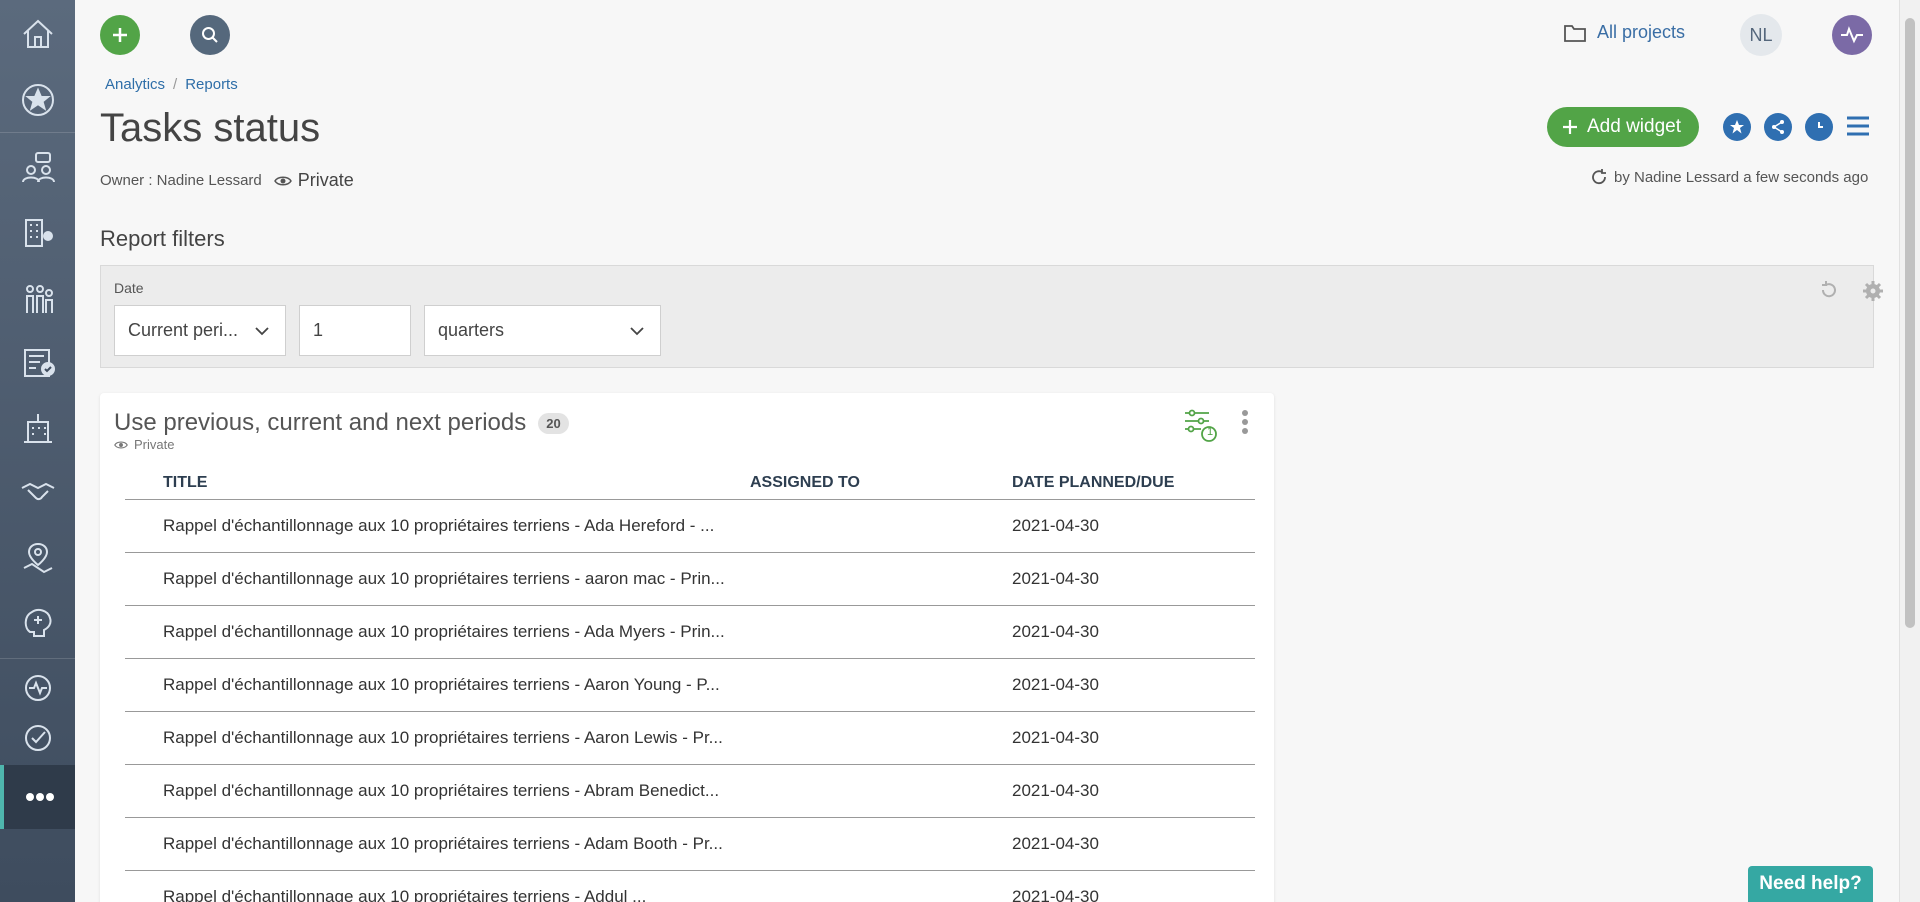 The image size is (1920, 902). Describe the element at coordinates (805, 483) in the screenshot. I see `column-assigned: ASSIGNED TO` at that location.